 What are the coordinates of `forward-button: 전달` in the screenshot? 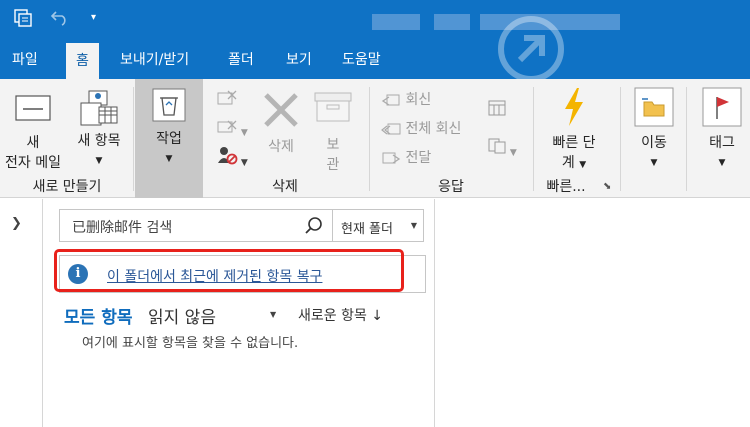 It's located at (406, 157).